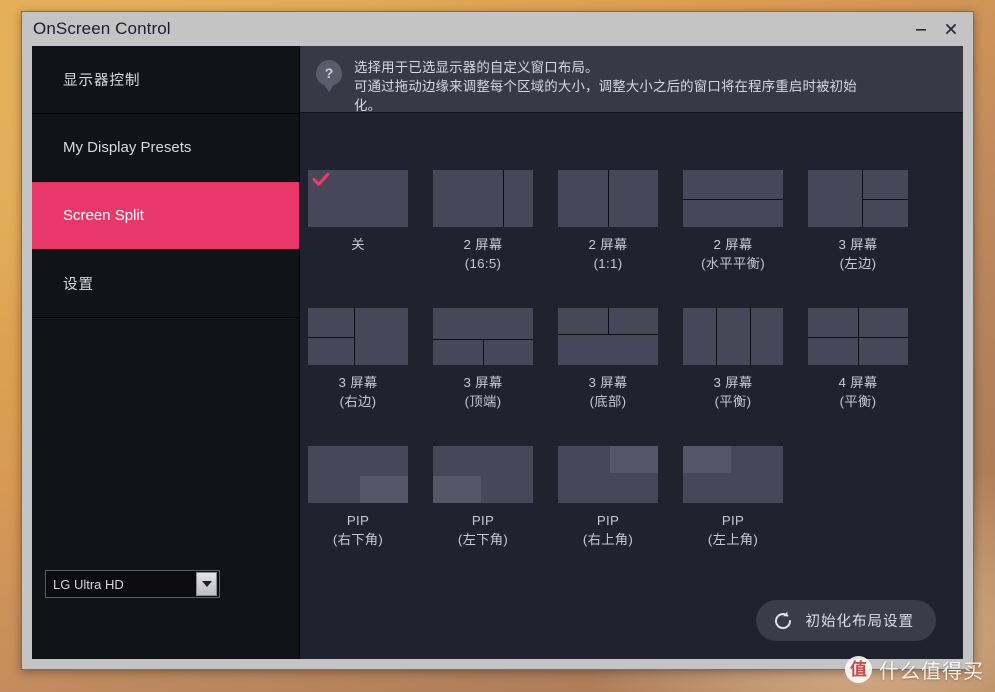  I want to click on help-text-line-1: 选择用于已选显示器的自定义窗口布局。, so click(476, 67).